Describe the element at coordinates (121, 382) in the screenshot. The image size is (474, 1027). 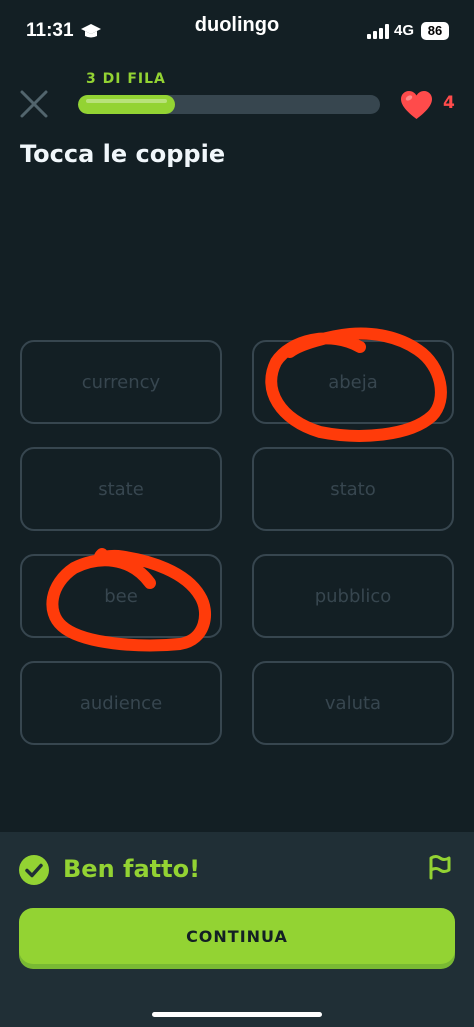
I see `tile-left-1: currency` at that location.